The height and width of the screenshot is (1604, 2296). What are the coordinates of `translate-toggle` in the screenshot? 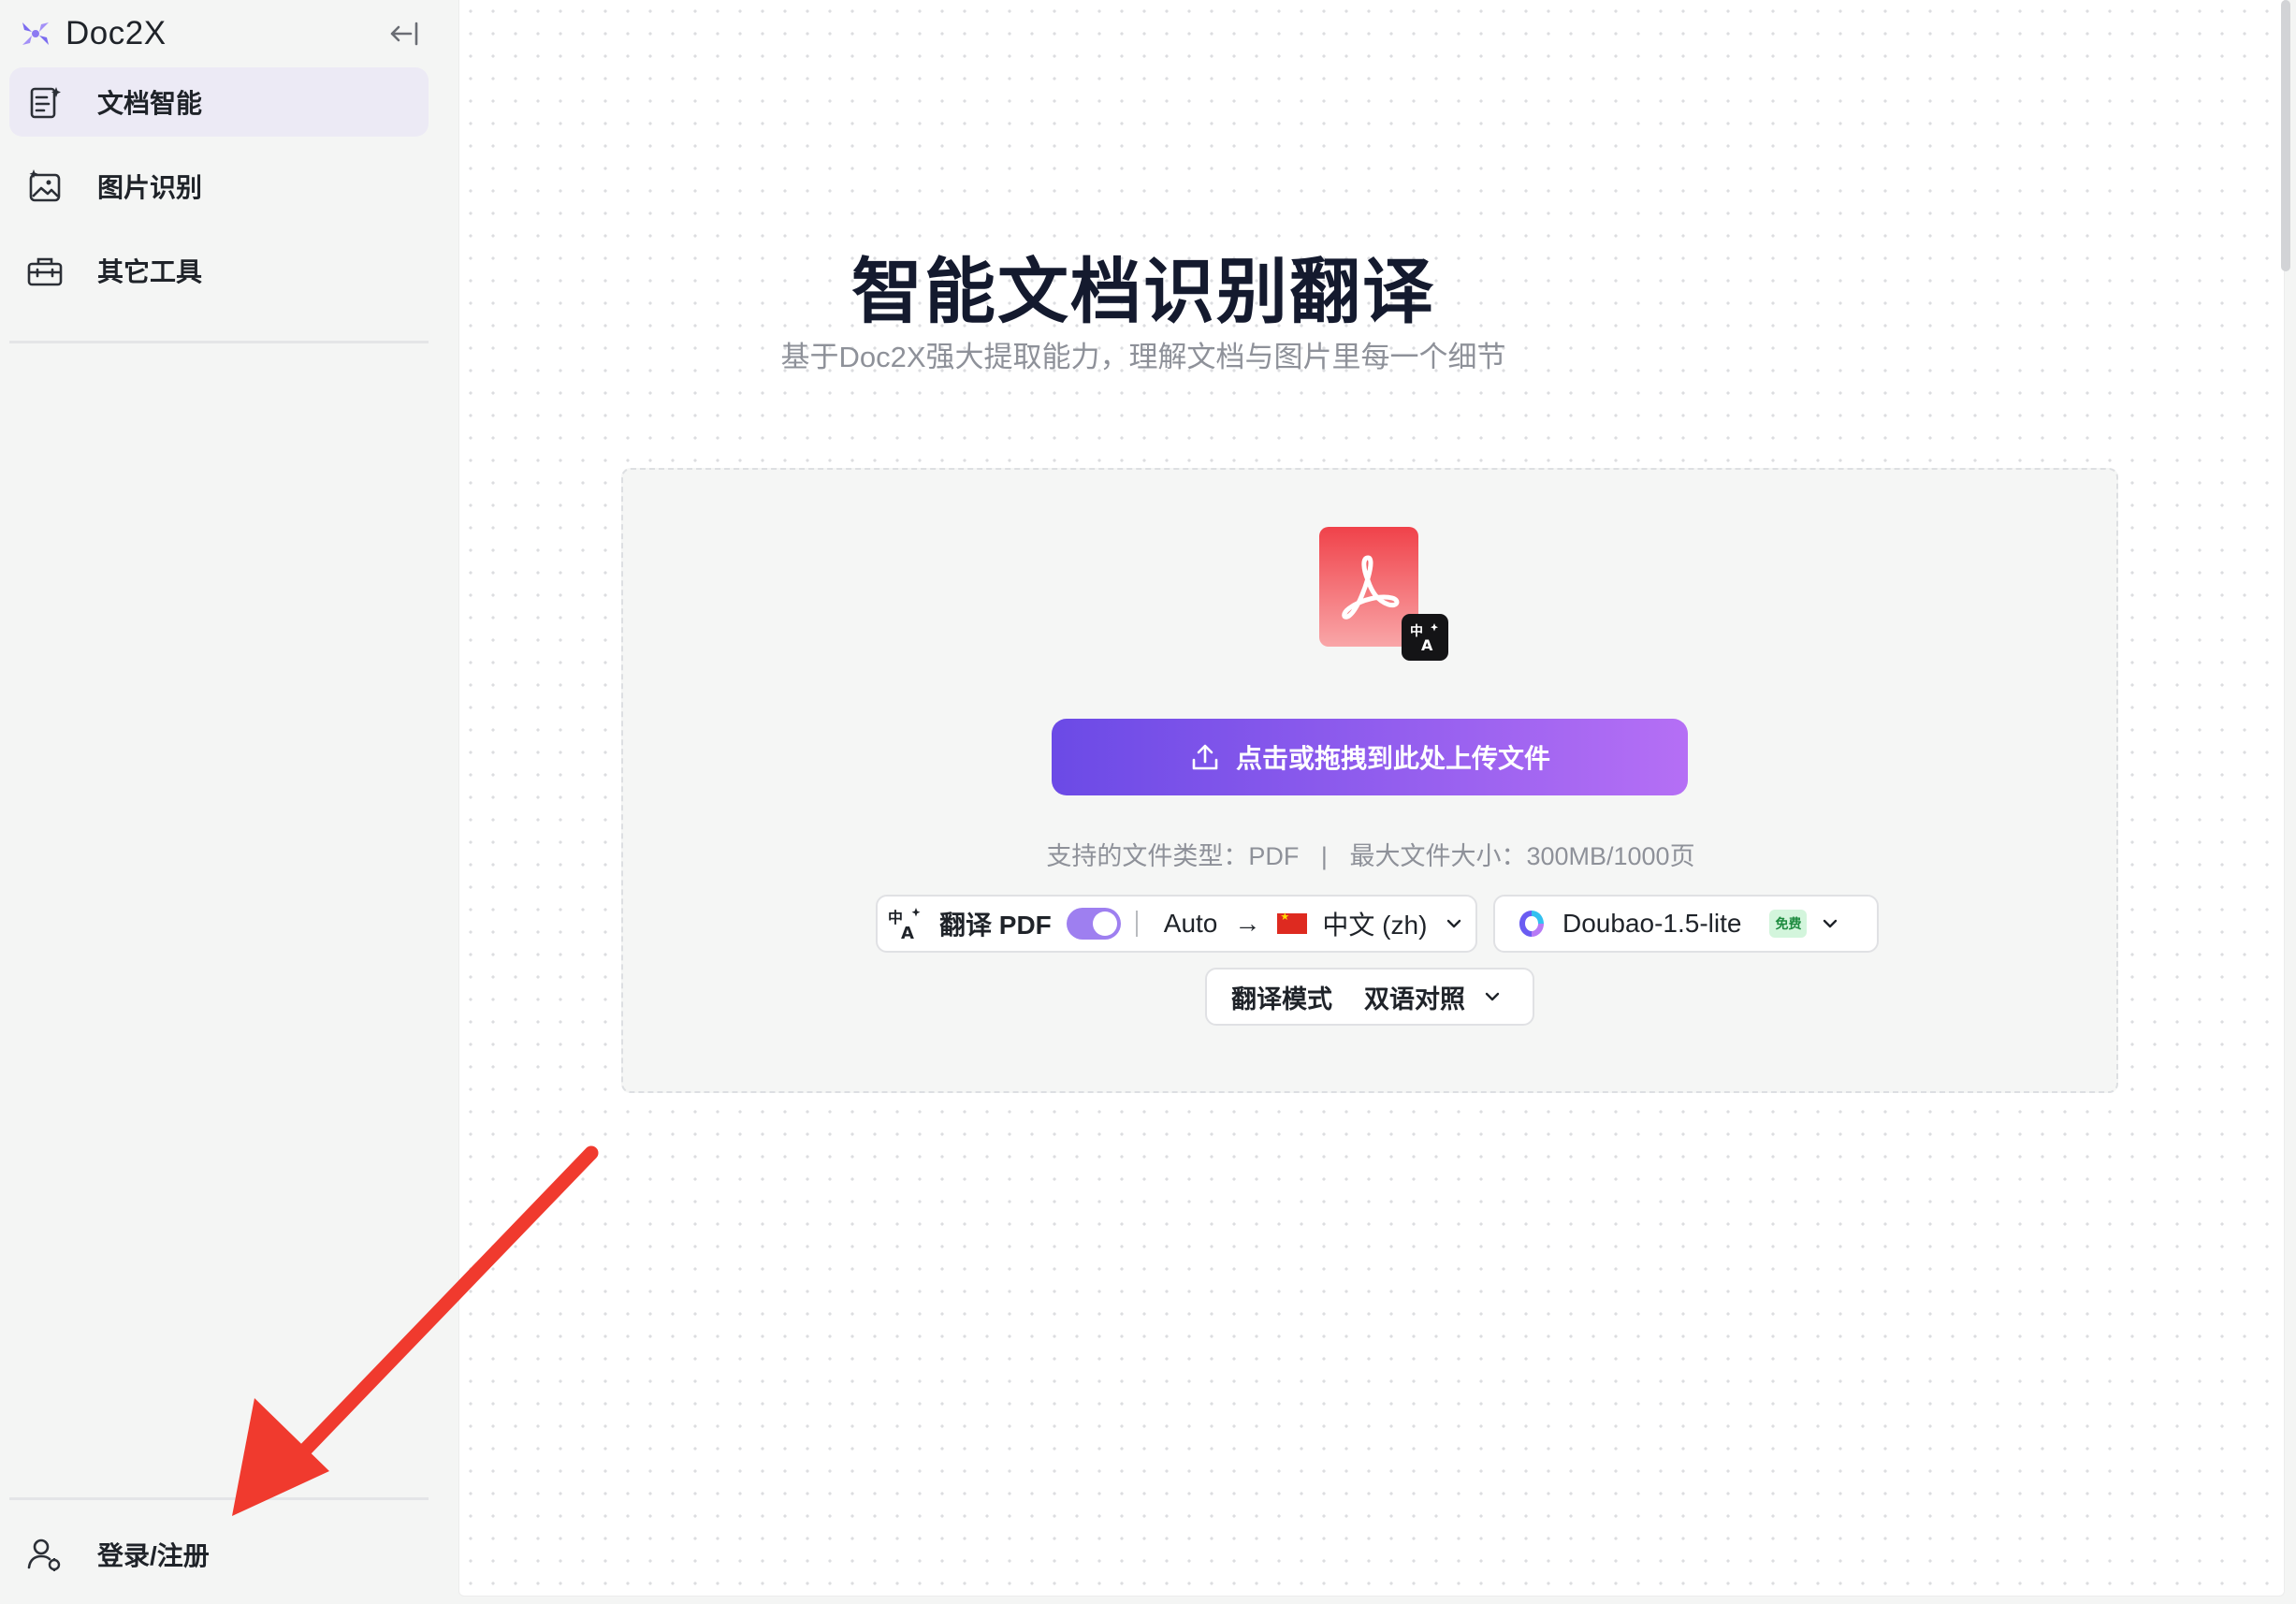 It's located at (1093, 924).